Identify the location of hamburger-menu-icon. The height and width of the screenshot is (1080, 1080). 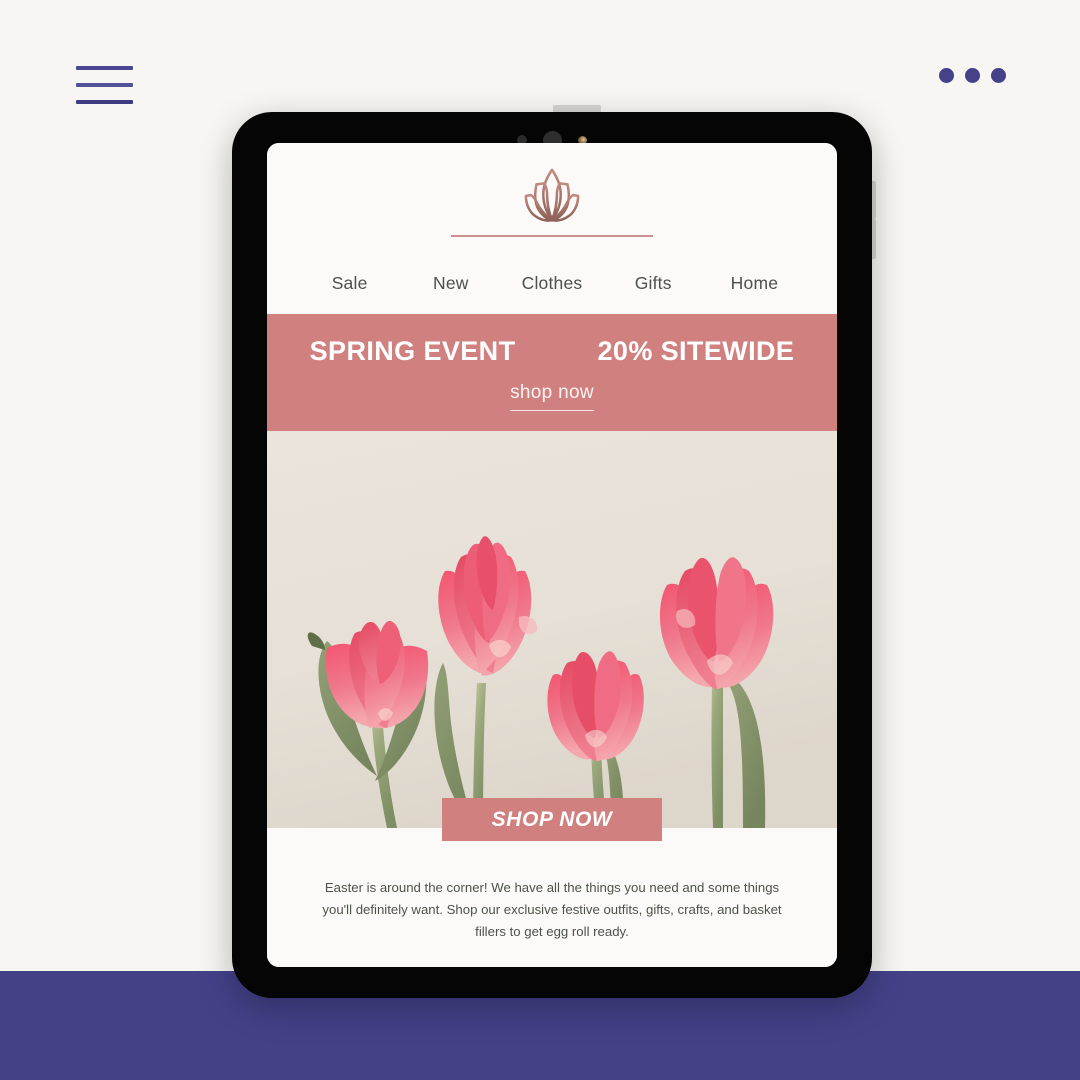
(104, 85).